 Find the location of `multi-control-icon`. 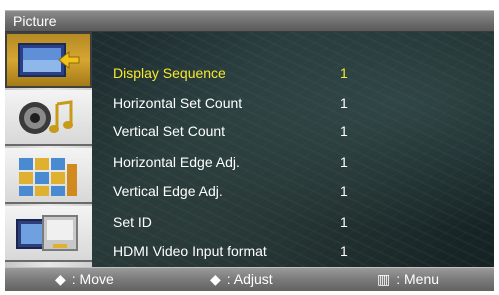

multi-control-icon is located at coordinates (47, 233).